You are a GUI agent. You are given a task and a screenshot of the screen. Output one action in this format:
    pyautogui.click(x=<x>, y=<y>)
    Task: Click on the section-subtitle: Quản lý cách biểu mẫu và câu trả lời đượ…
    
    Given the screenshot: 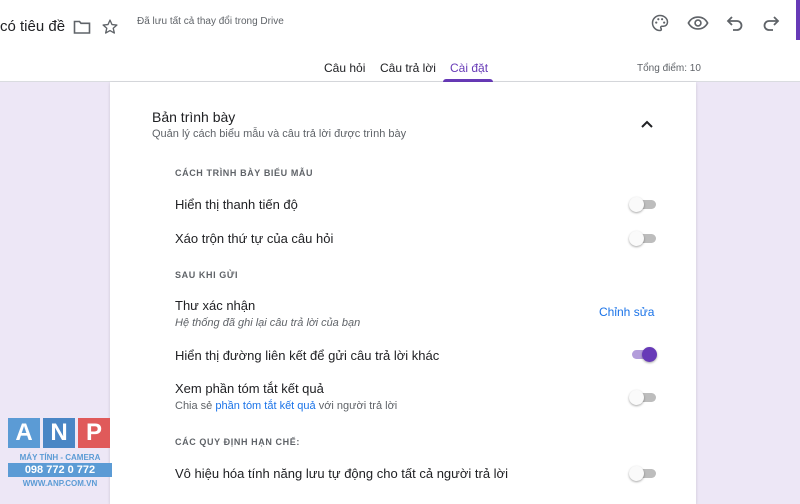 What is the action you would take?
    pyautogui.click(x=279, y=134)
    